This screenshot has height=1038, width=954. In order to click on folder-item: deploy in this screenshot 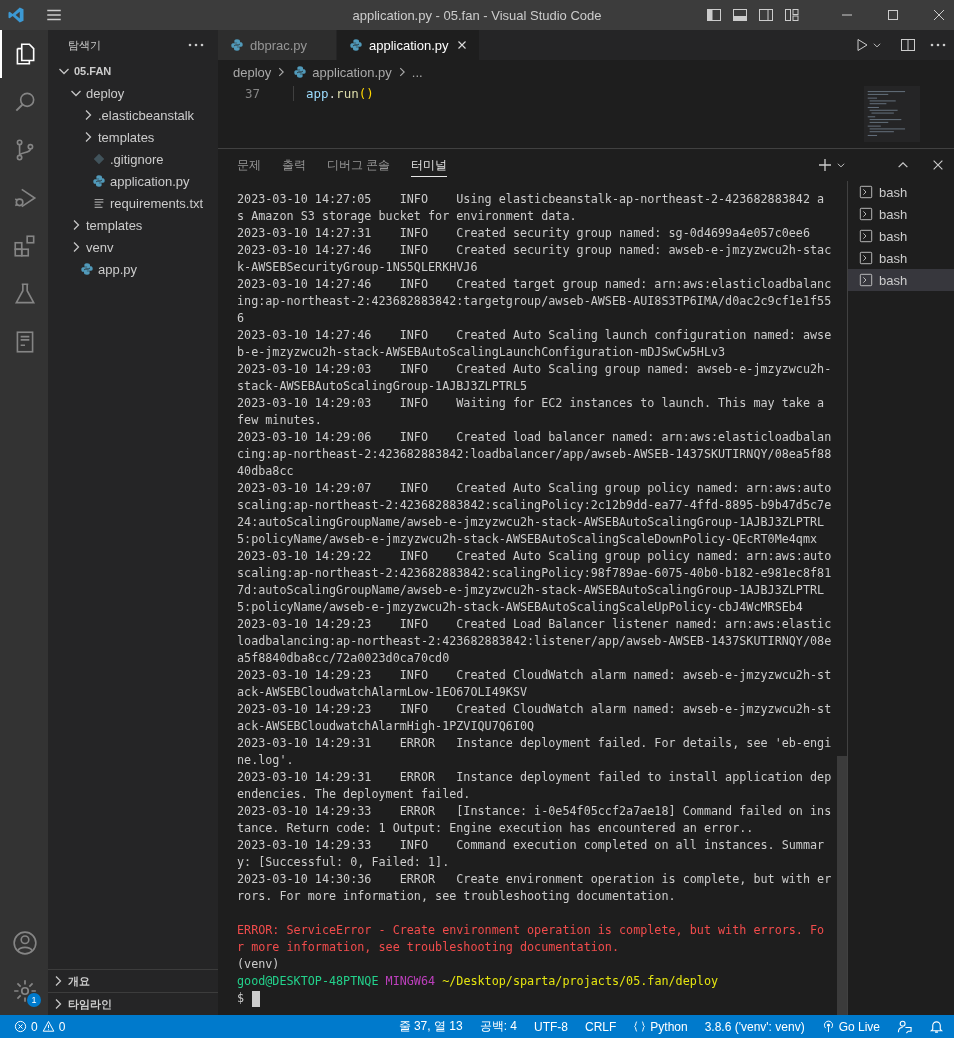, I will do `click(105, 93)`.